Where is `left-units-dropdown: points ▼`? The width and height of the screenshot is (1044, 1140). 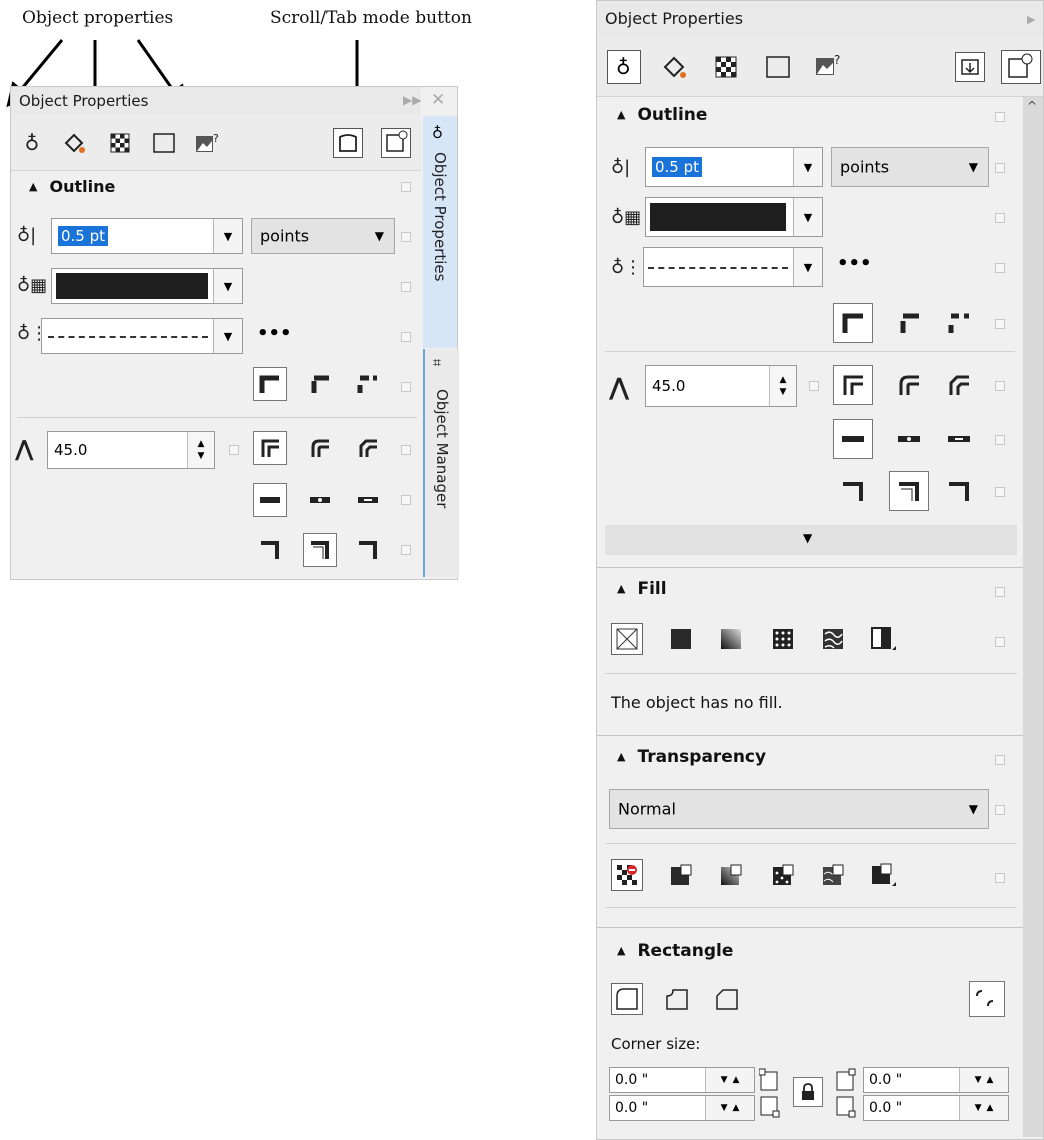 left-units-dropdown: points ▼ is located at coordinates (323, 236).